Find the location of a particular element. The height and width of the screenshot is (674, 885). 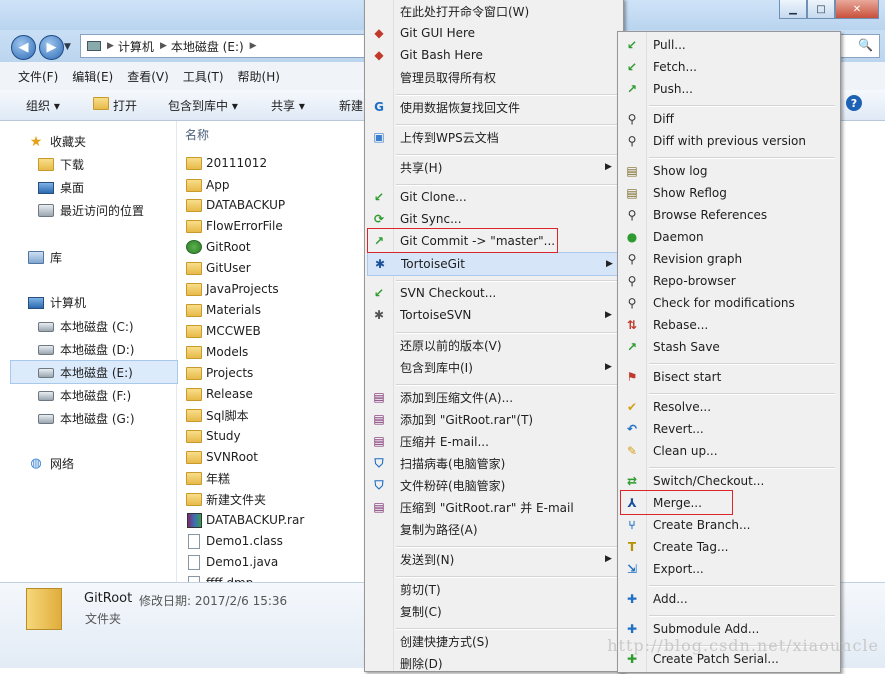

close-button: ✕ is located at coordinates (857, 9).